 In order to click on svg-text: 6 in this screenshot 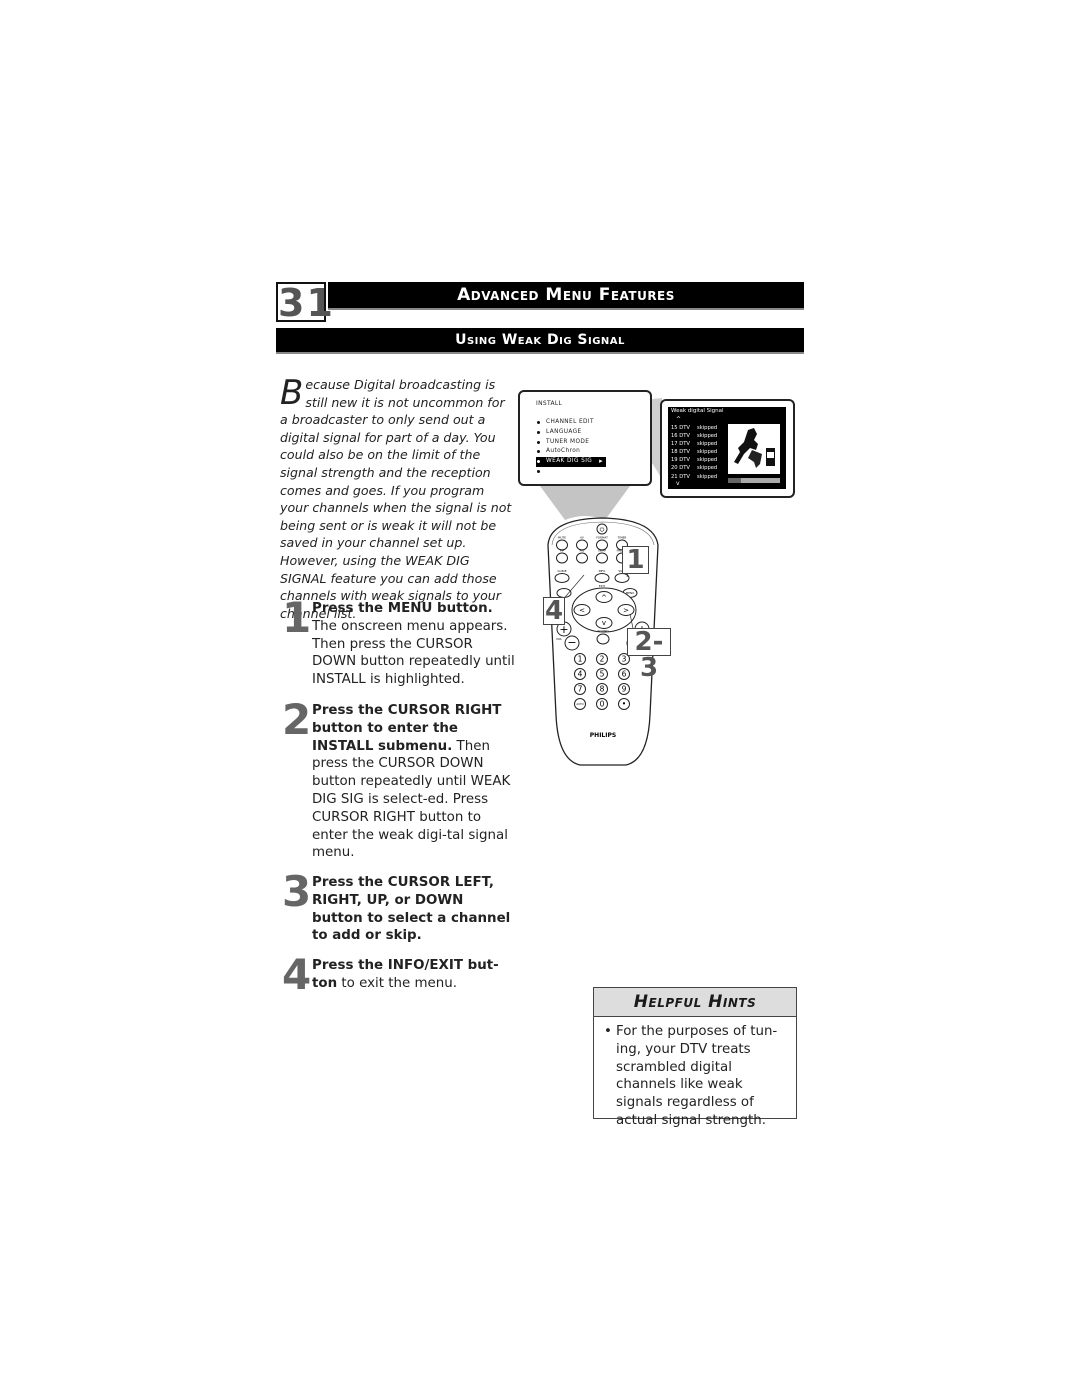, I will do `click(624, 674)`.